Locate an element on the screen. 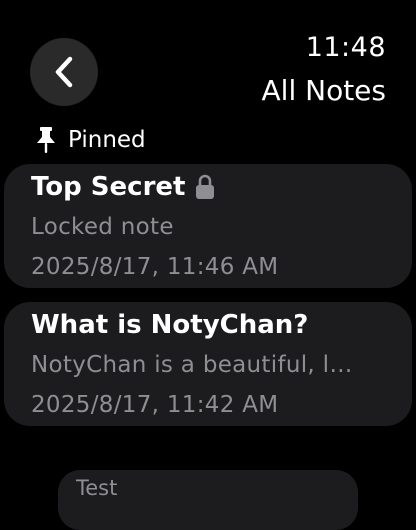 This screenshot has height=530, width=416. note-title: Top Secret is located at coordinates (123, 187).